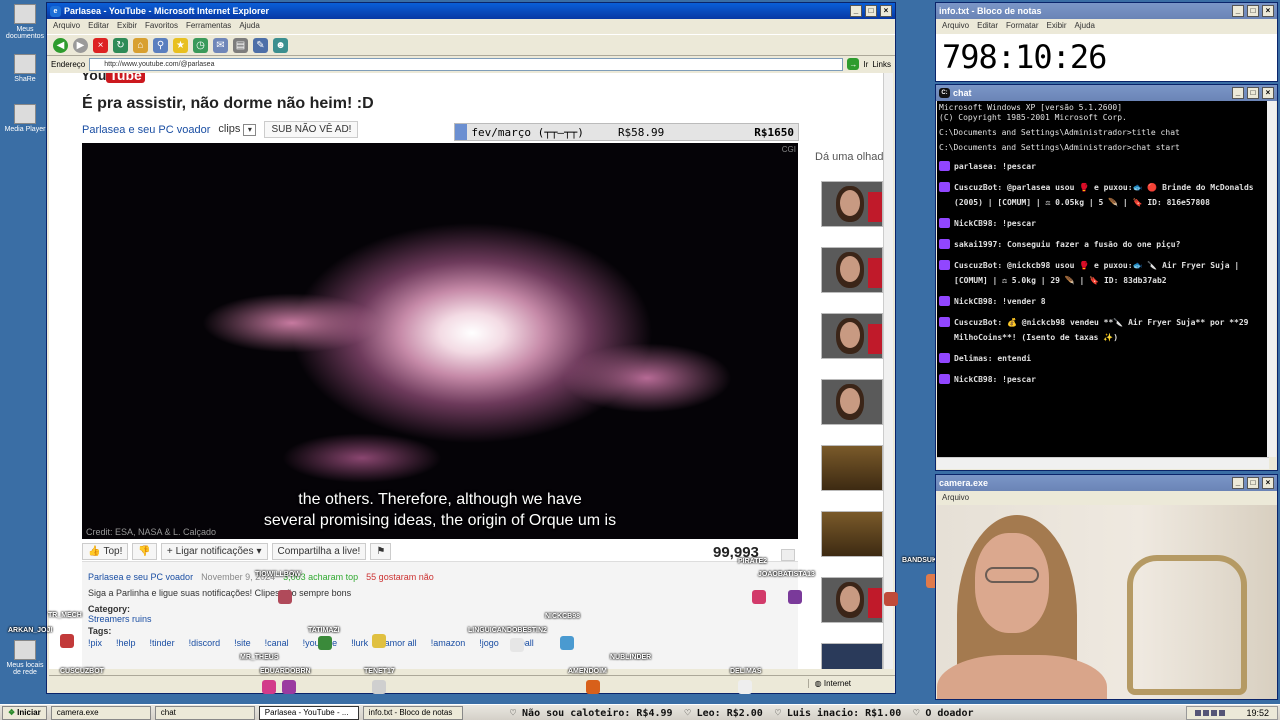 The height and width of the screenshot is (720, 1280). I want to click on go-button: Ir, so click(865, 64).